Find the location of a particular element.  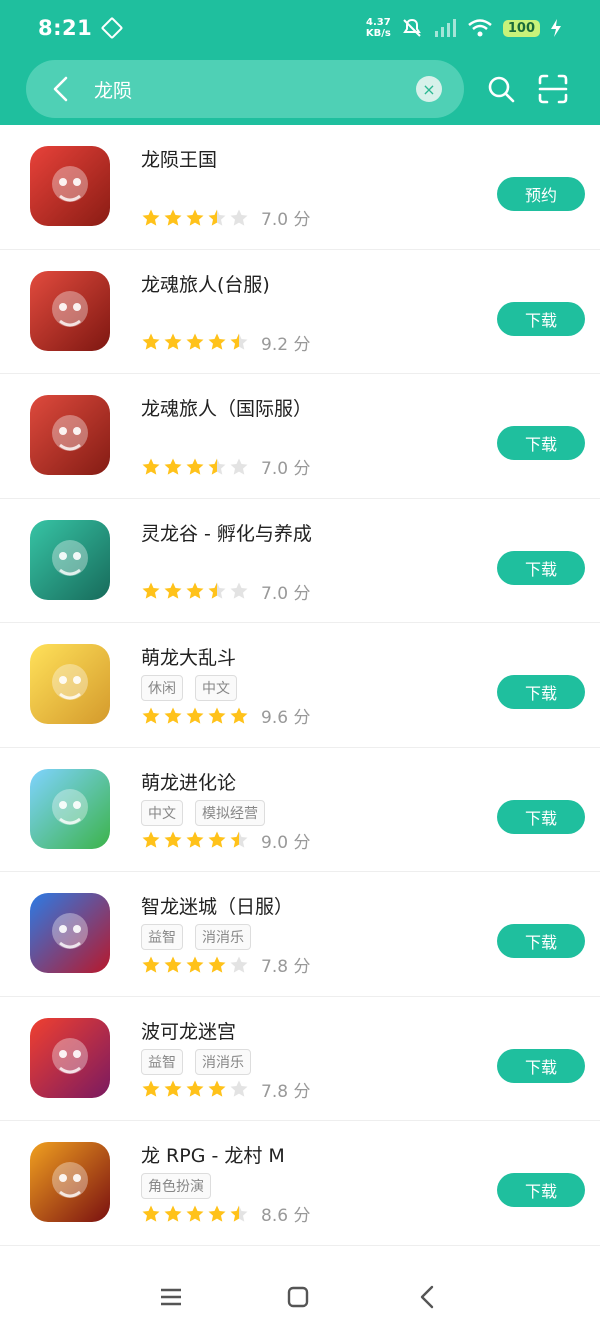

network-speed: 4.37 KB/s is located at coordinates (378, 28).